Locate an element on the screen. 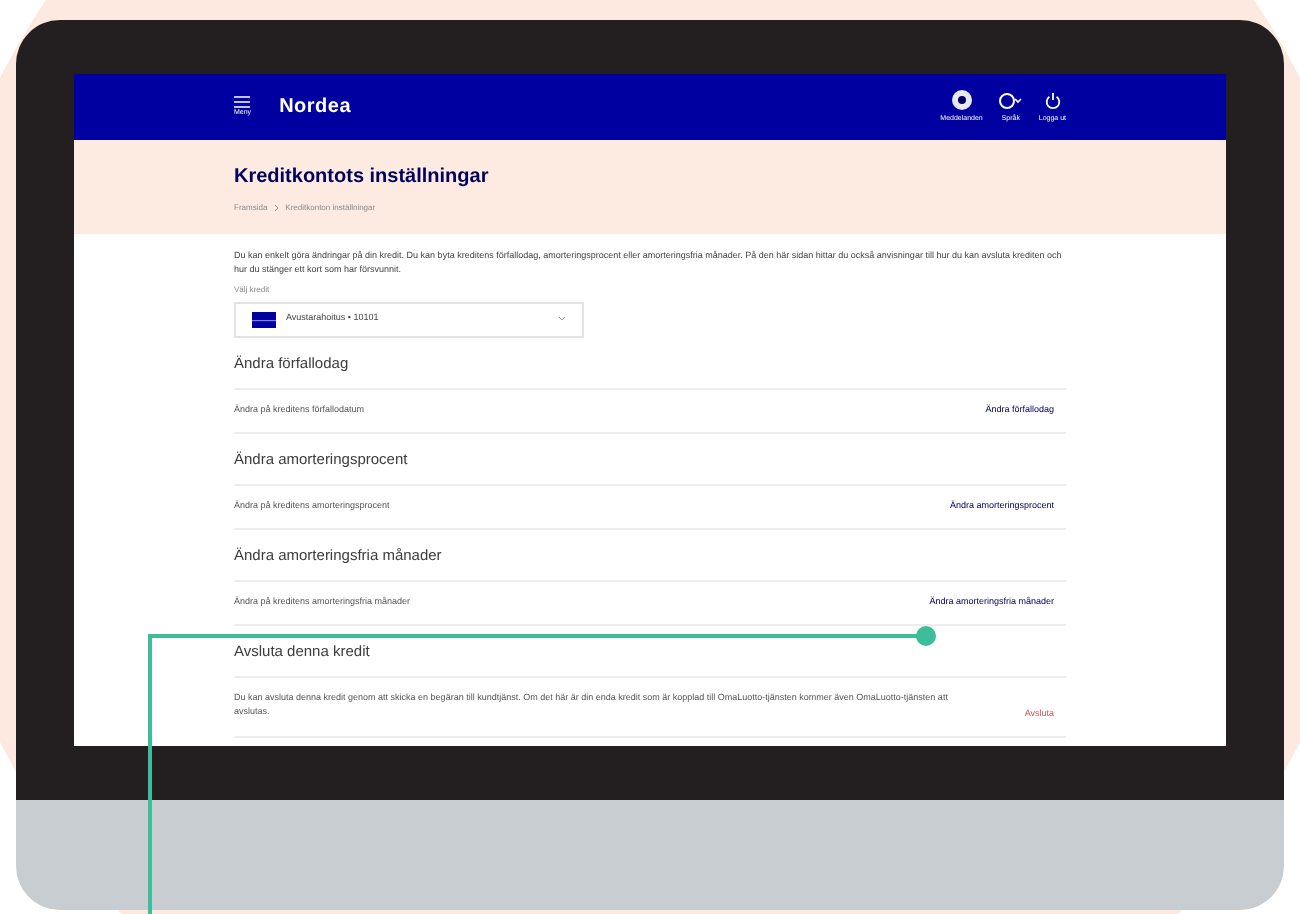 This screenshot has width=1300, height=914. menu-icon is located at coordinates (242, 101).